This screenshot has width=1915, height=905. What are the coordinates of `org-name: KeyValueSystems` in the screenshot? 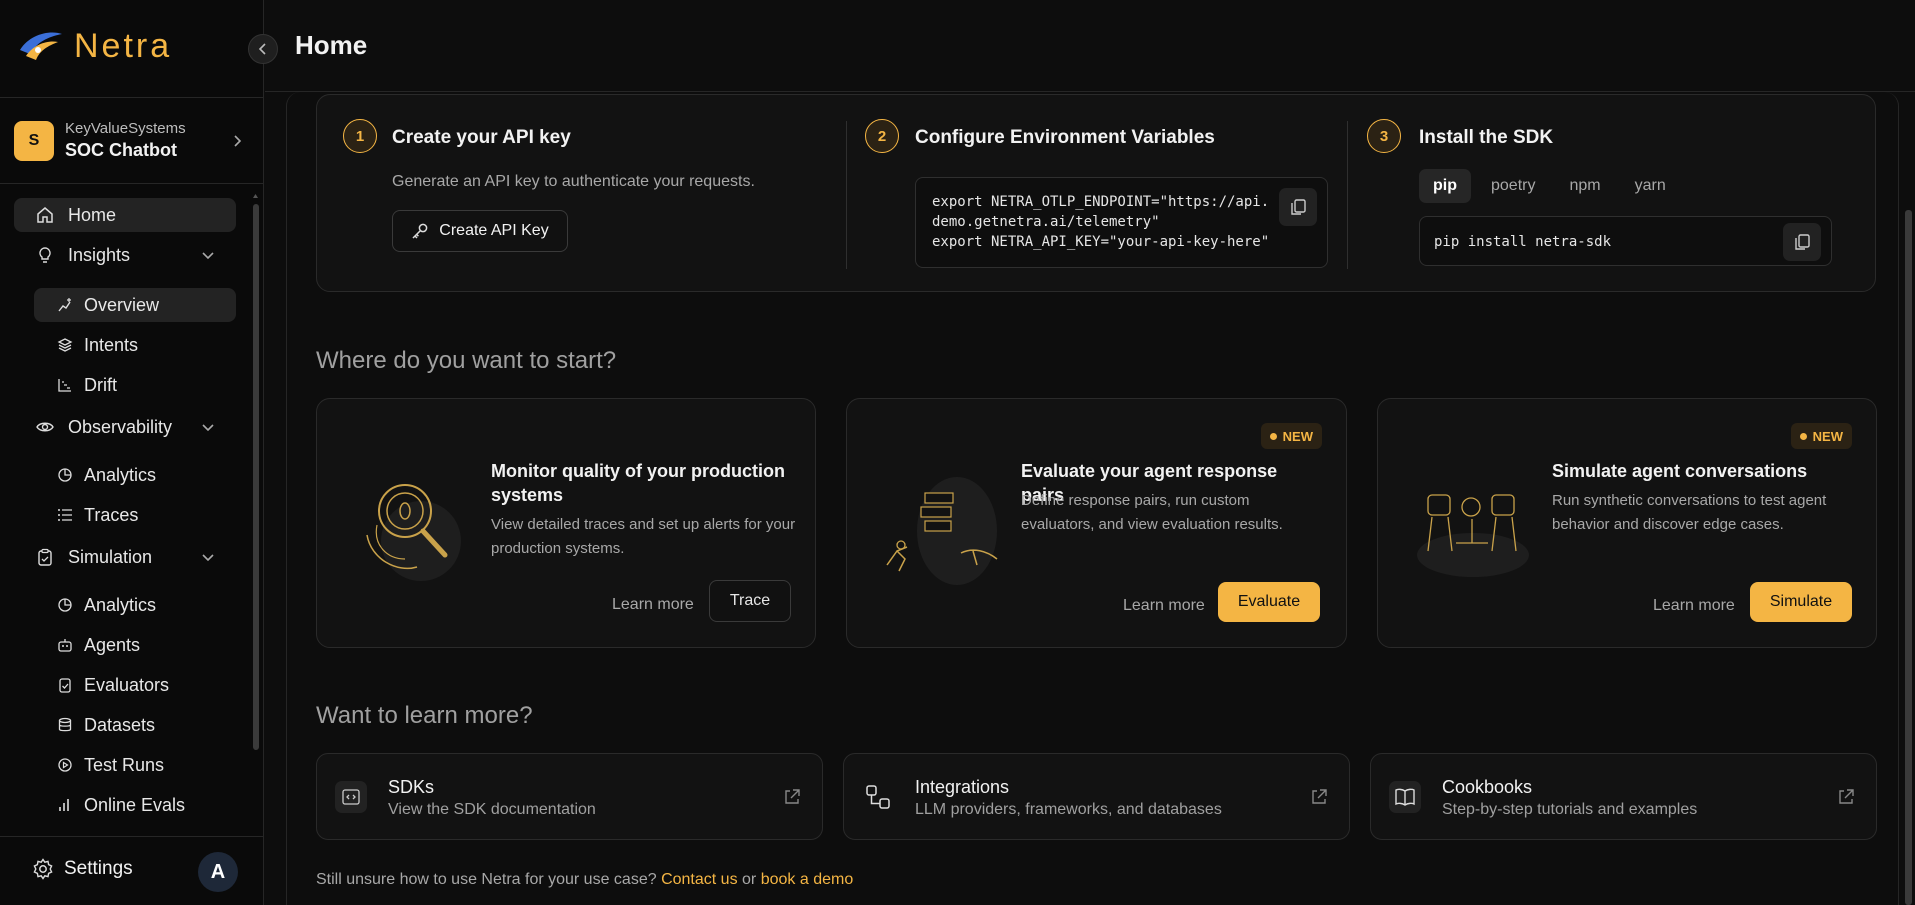 It's located at (125, 128).